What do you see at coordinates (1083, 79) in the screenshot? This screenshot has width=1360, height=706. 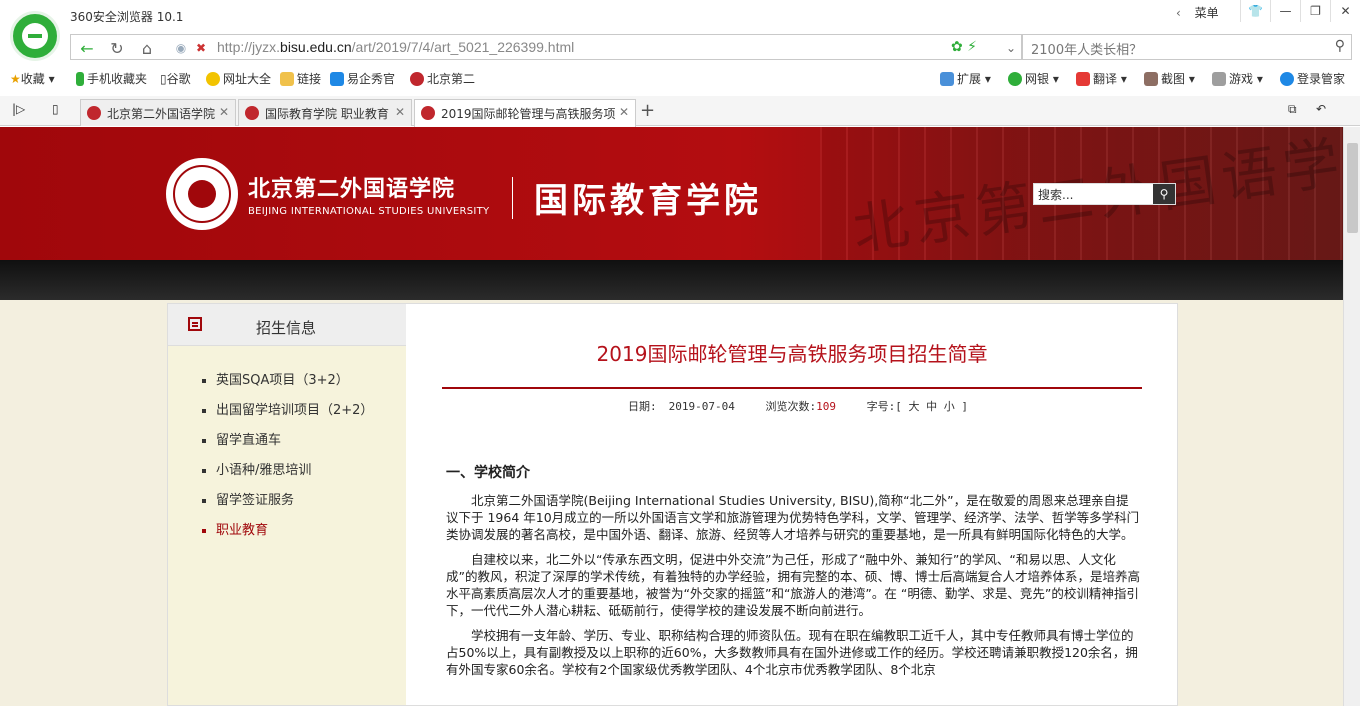 I see `translate-icon` at bounding box center [1083, 79].